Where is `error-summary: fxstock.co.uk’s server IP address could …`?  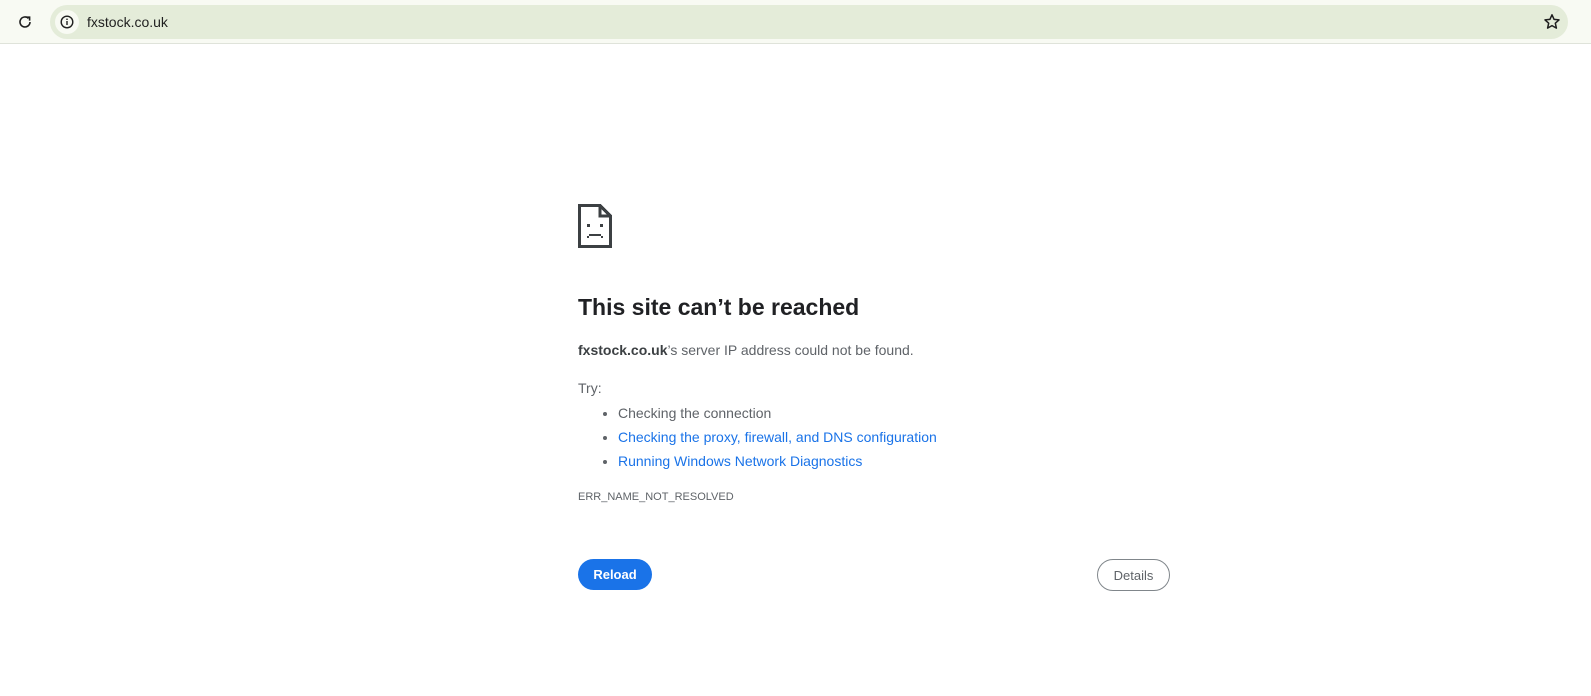
error-summary: fxstock.co.uk’s server IP address could … is located at coordinates (746, 350).